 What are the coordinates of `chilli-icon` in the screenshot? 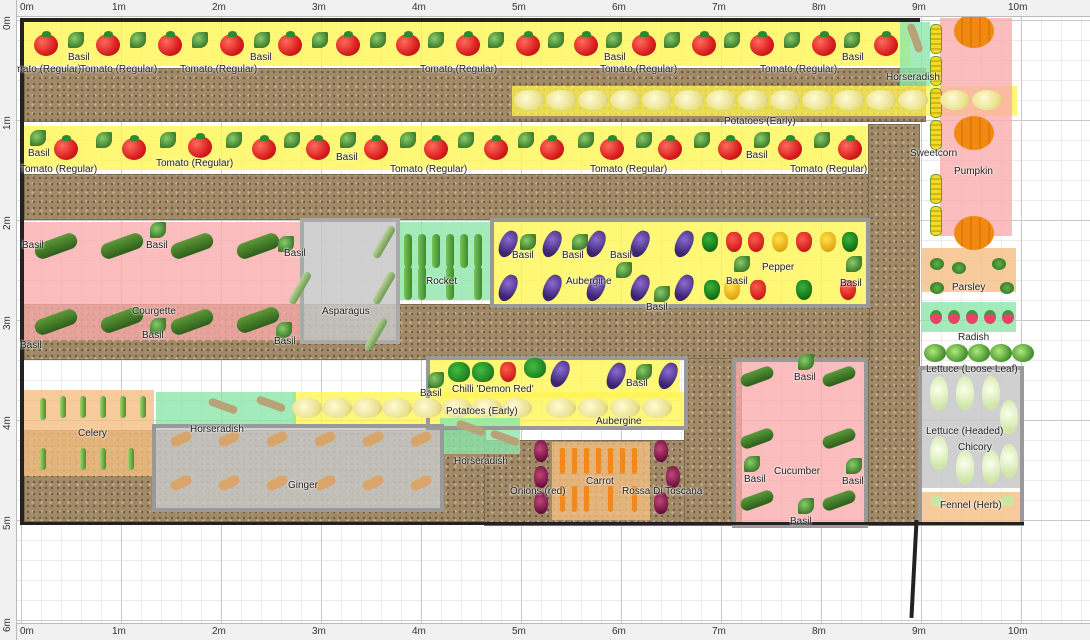 It's located at (535, 368).